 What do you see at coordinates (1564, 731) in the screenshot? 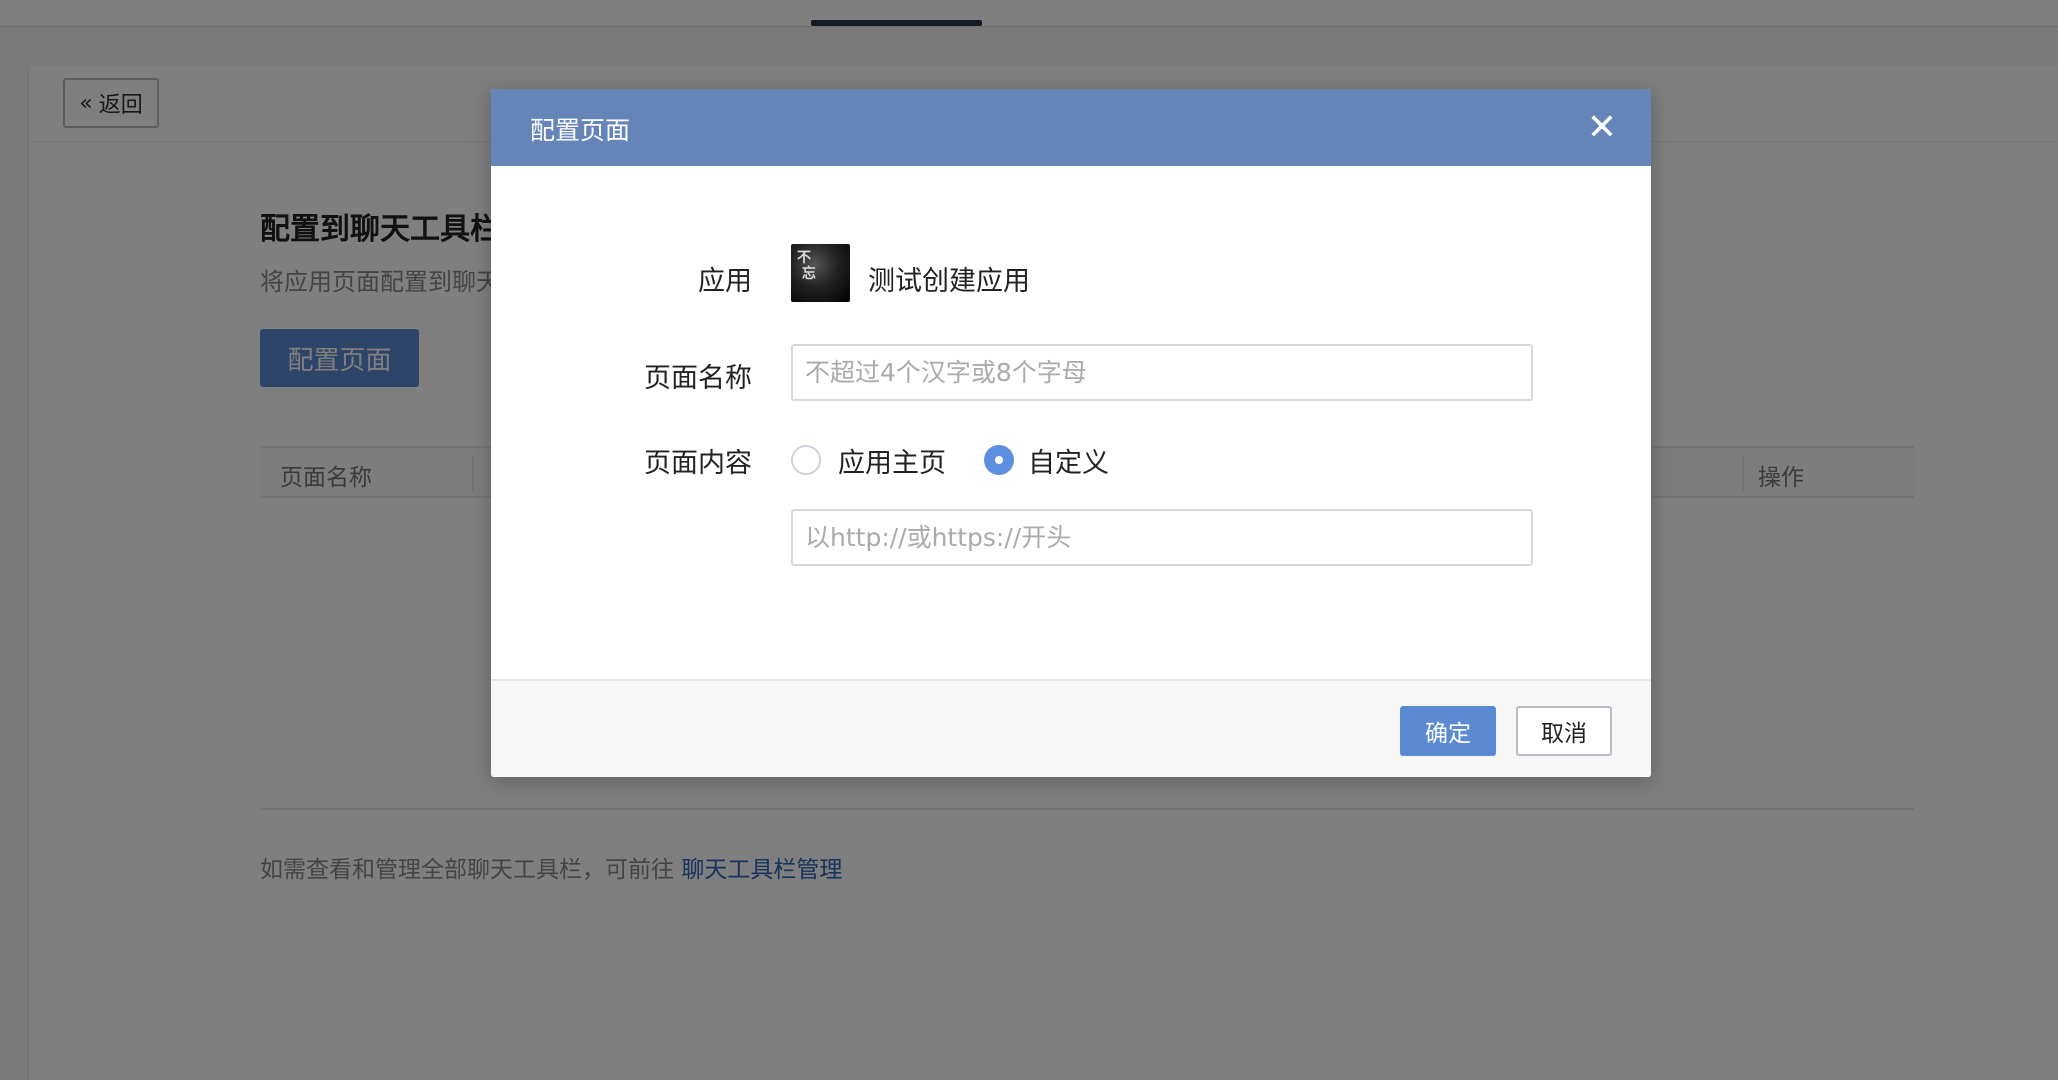
I see `cancel-button: 取消` at bounding box center [1564, 731].